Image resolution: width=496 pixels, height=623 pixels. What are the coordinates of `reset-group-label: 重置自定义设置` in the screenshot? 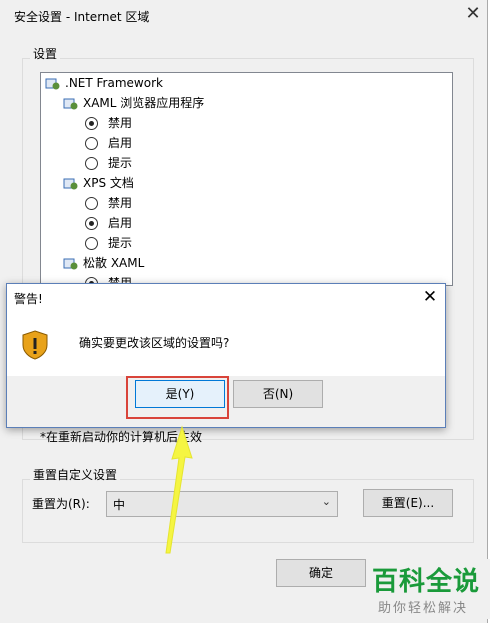 It's located at (75, 474).